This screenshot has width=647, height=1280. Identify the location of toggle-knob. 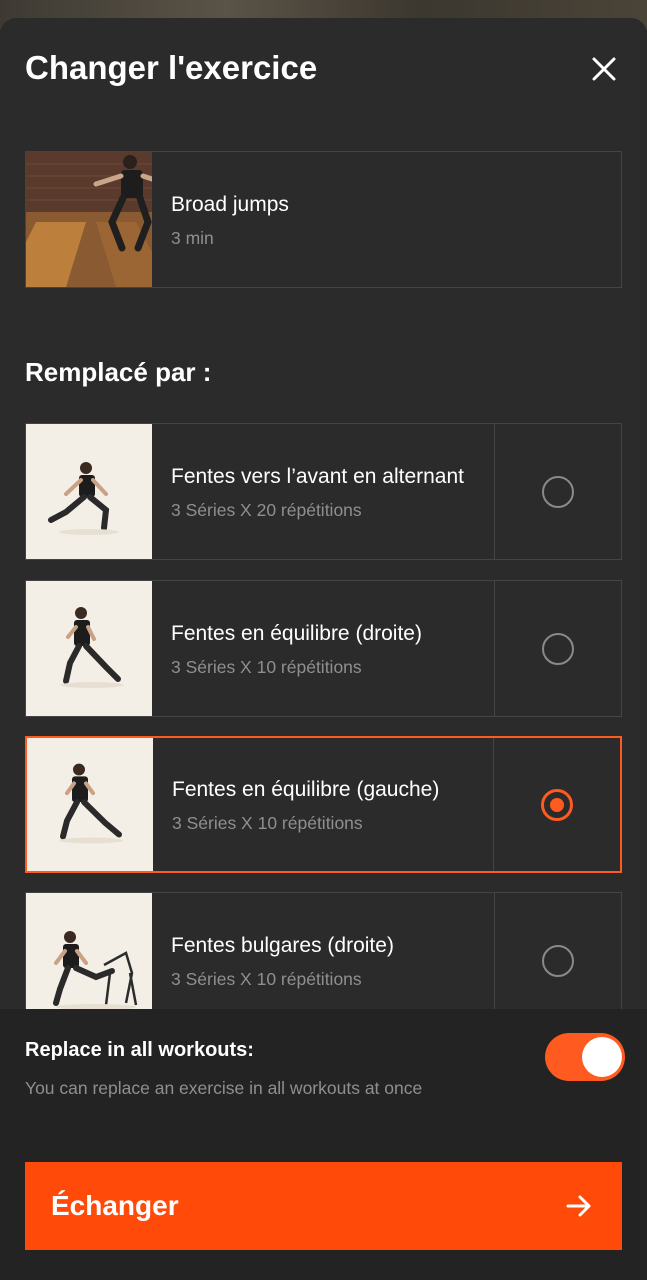
(602, 1057).